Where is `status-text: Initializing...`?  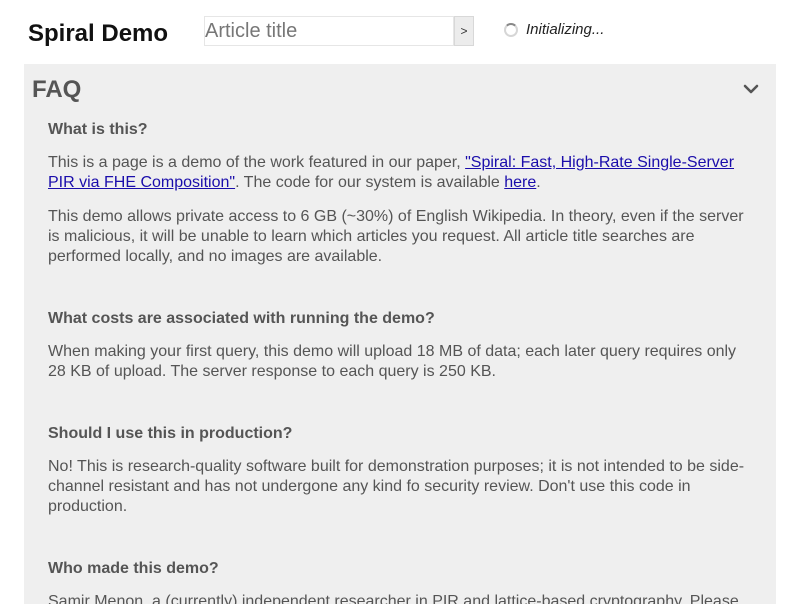
status-text: Initializing... is located at coordinates (565, 29).